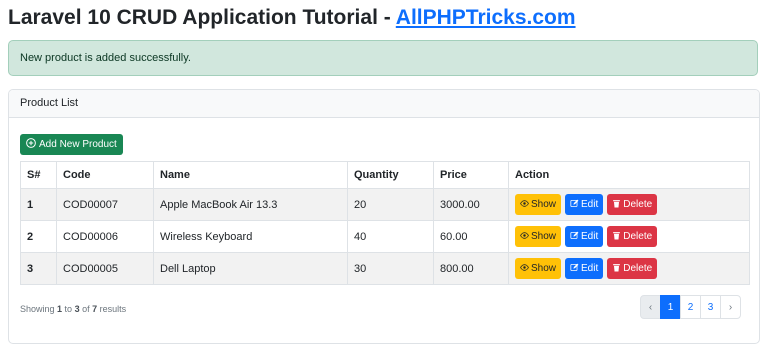 The width and height of the screenshot is (768, 352). What do you see at coordinates (486, 17) in the screenshot?
I see `site-link: AllPHPTricks.com` at bounding box center [486, 17].